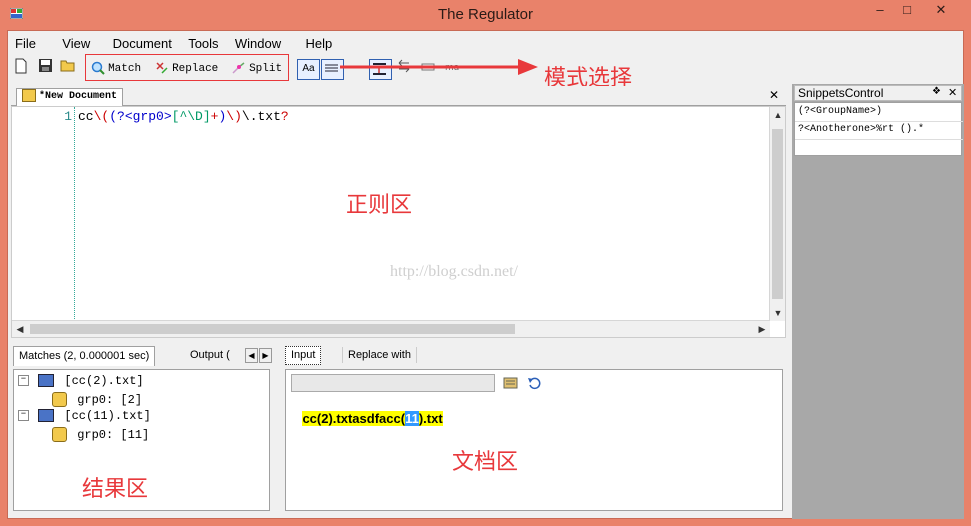  I want to click on tree-node-label: grp0: [11], so click(113, 434).